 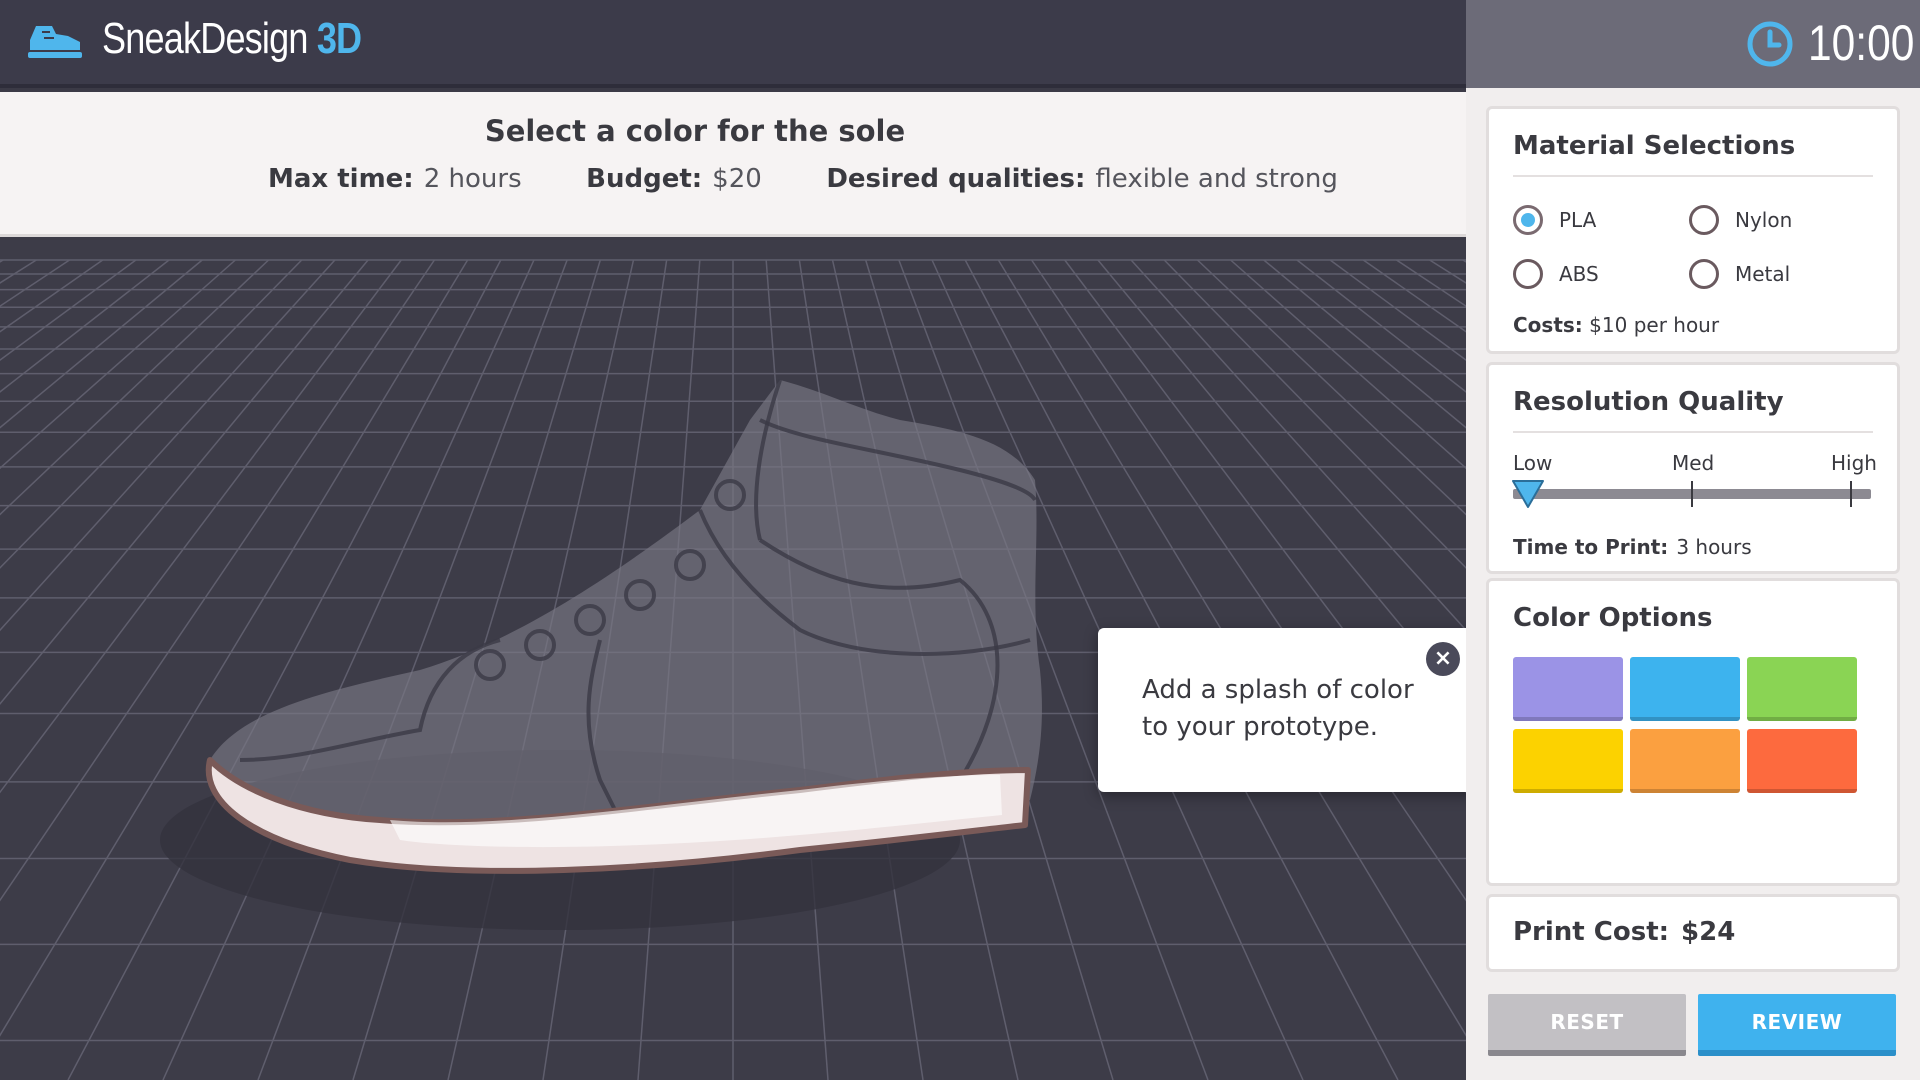 I want to click on max-time-label: Max time:, so click(x=341, y=179).